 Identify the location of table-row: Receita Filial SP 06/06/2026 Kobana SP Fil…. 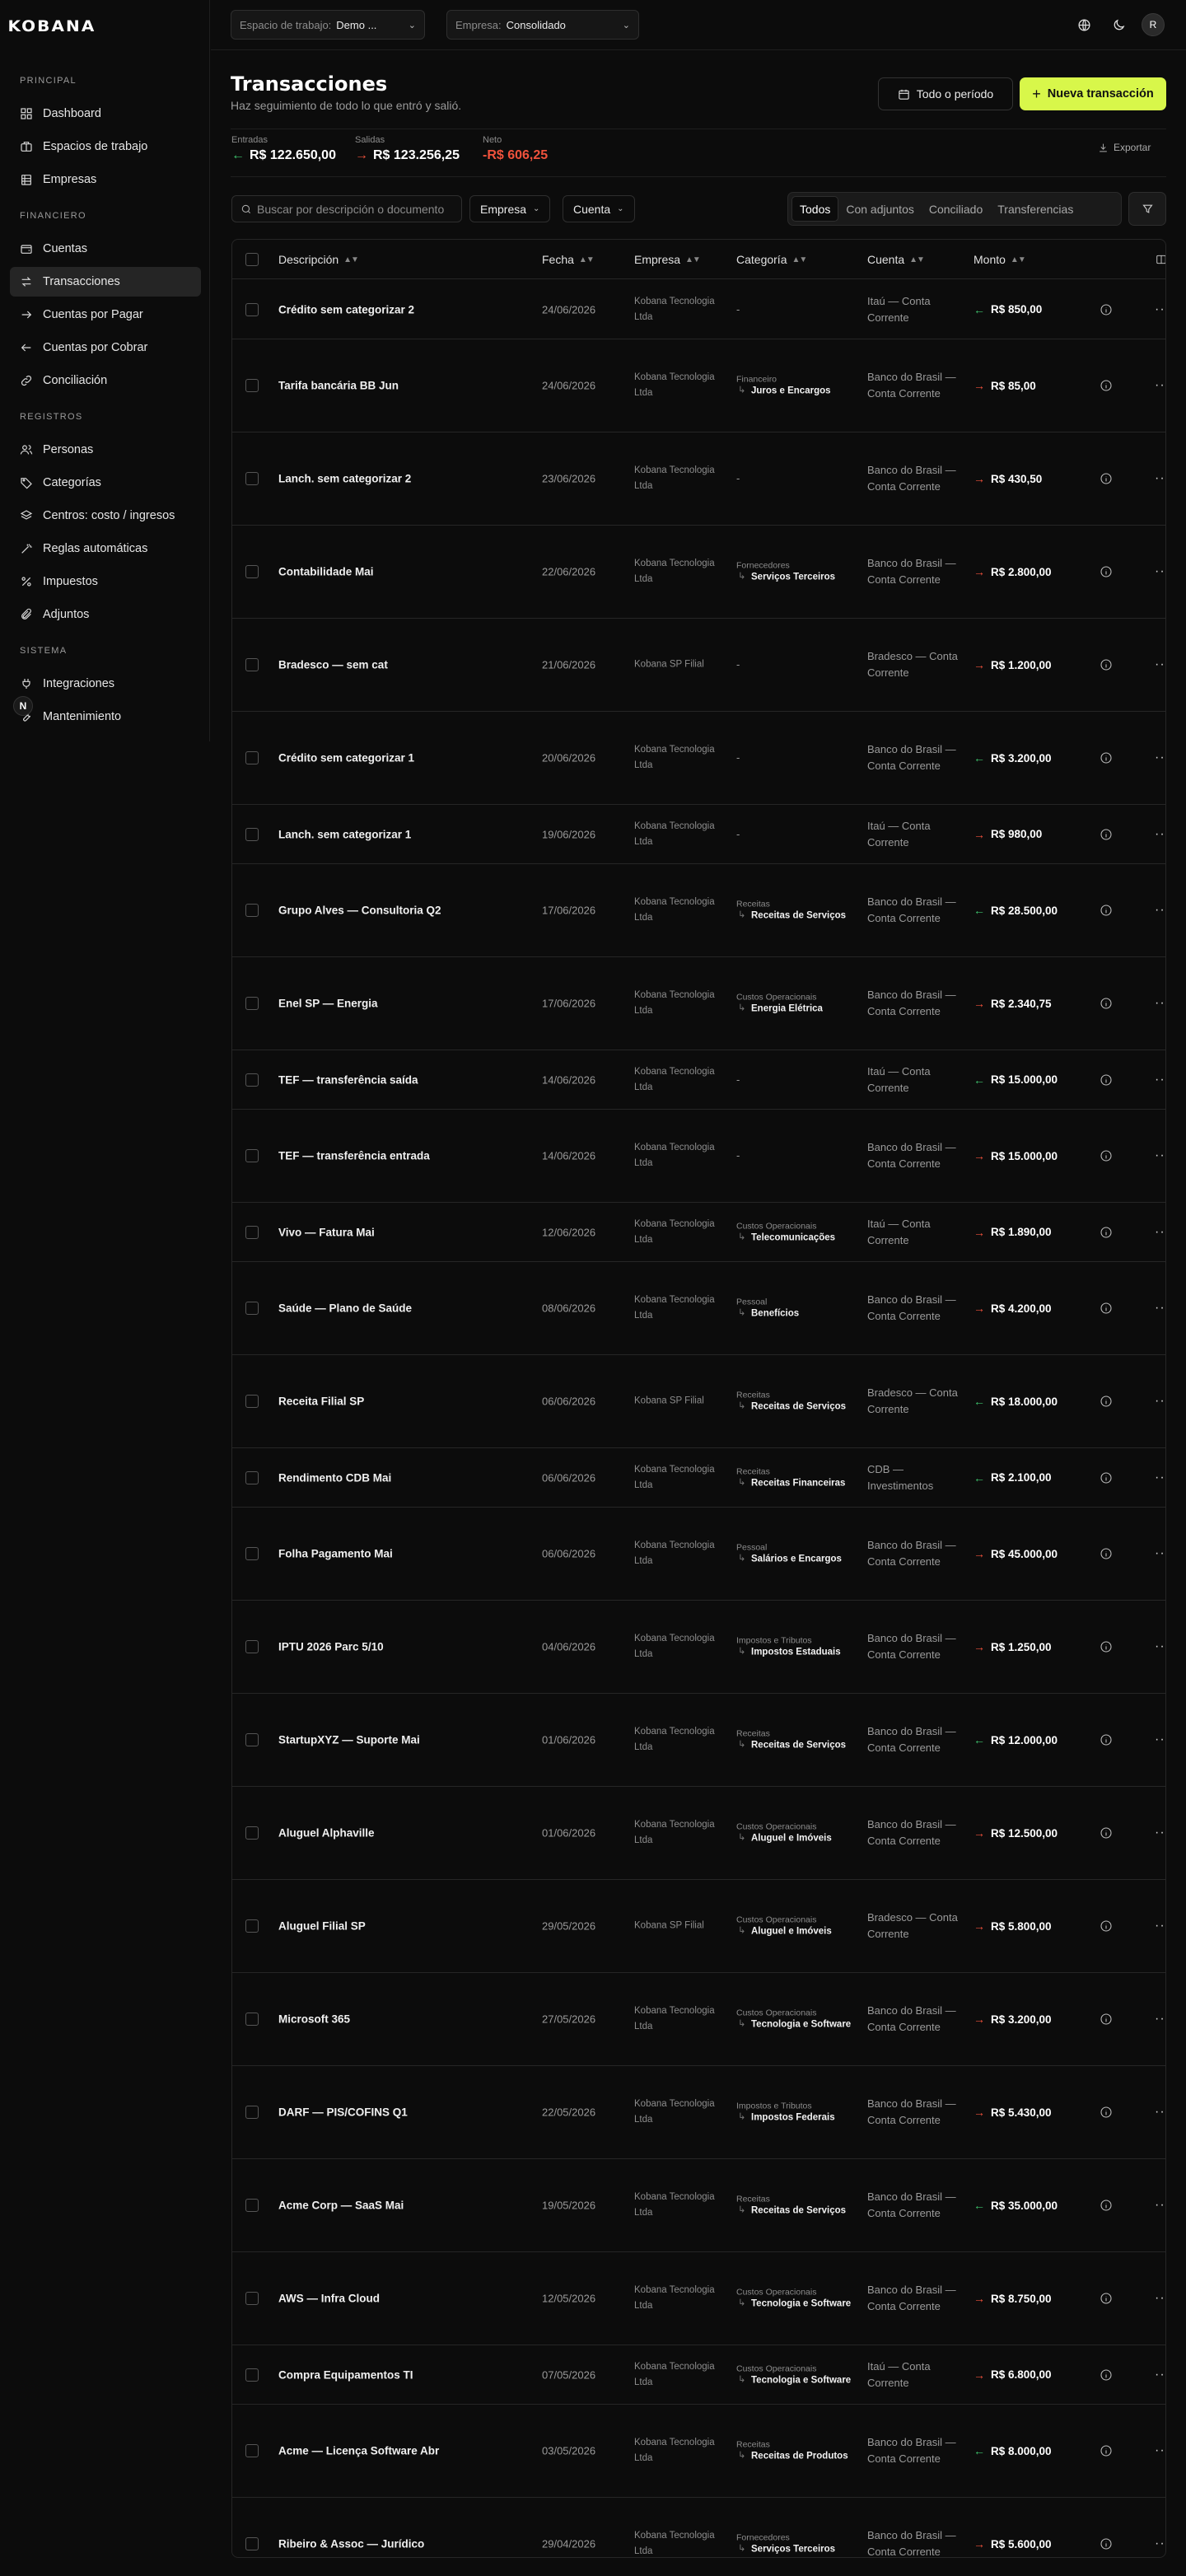
(698, 1401).